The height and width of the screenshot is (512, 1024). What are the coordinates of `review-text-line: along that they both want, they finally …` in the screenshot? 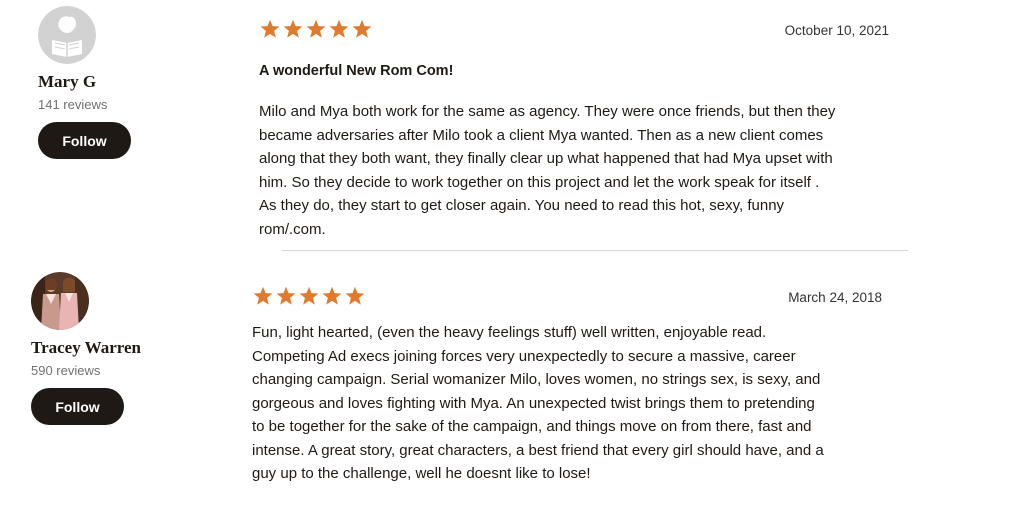 It's located at (546, 158).